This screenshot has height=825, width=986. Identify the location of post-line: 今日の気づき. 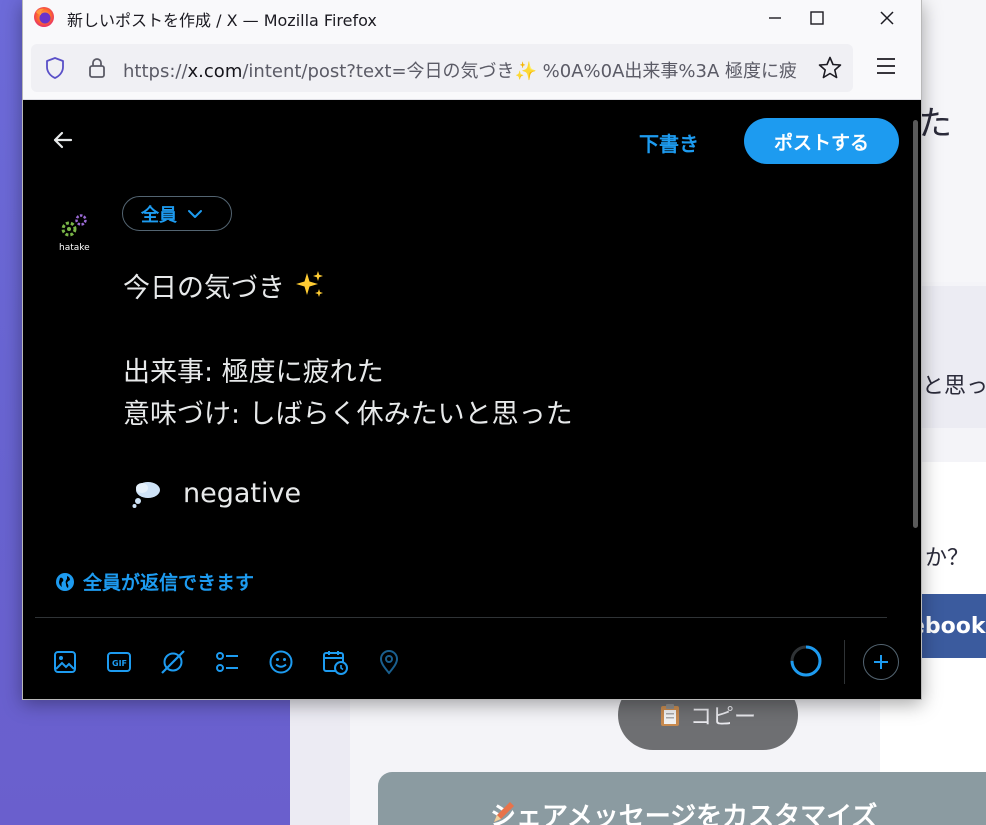
(503, 289).